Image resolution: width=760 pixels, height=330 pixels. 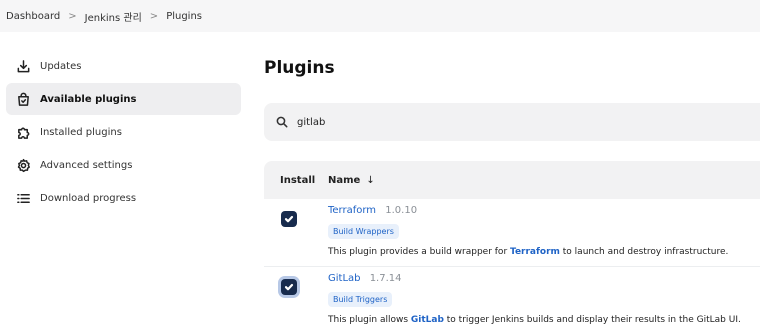 I want to click on sidebar-item-label: Updates, so click(x=61, y=66).